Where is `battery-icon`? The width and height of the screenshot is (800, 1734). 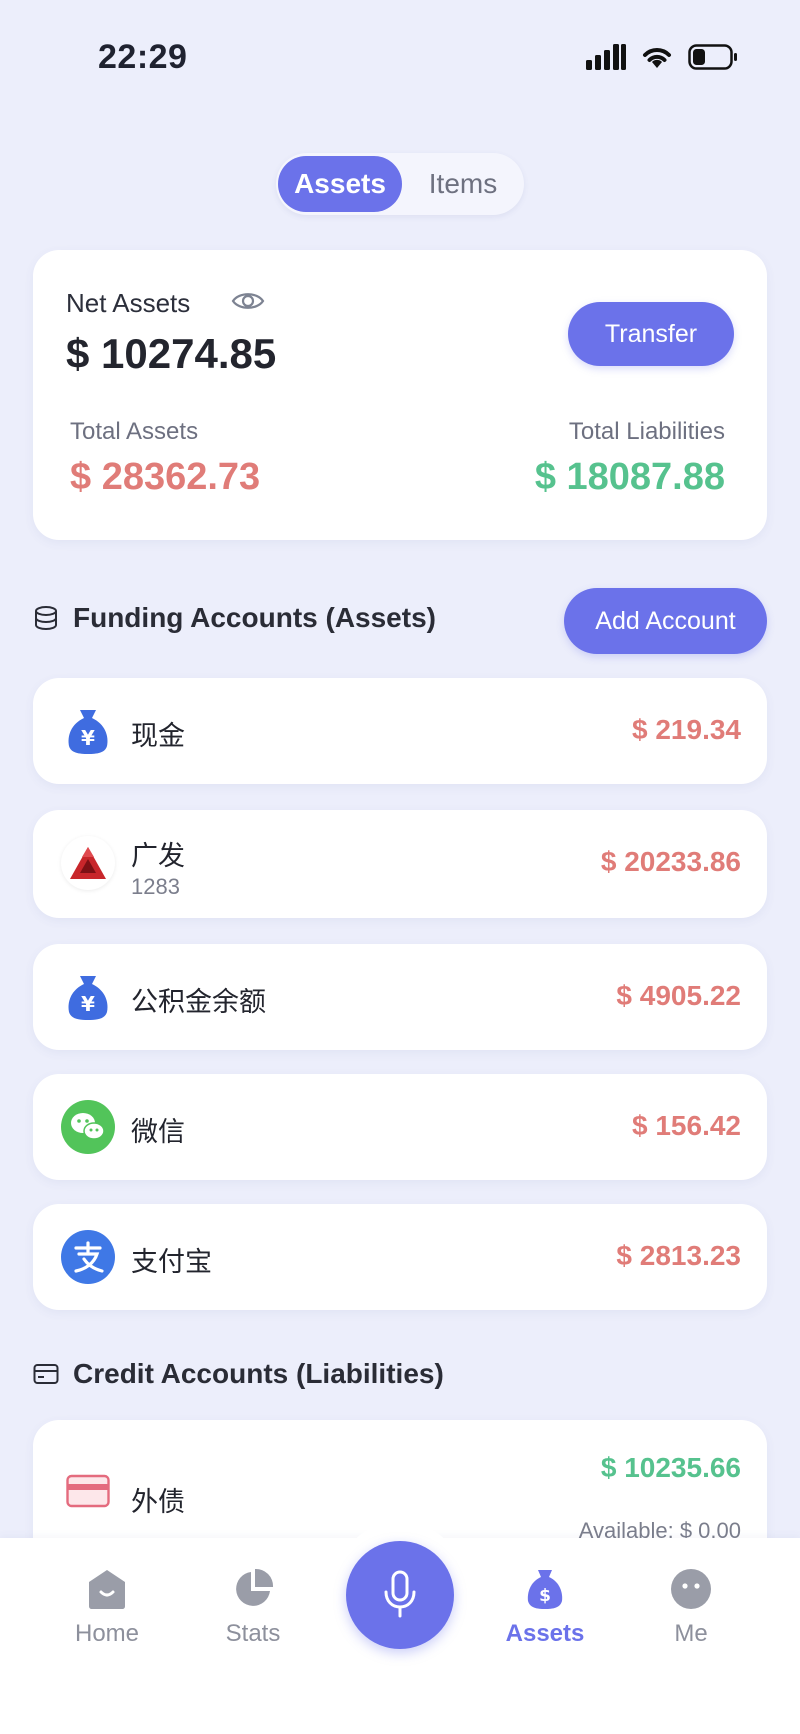
battery-icon is located at coordinates (712, 57).